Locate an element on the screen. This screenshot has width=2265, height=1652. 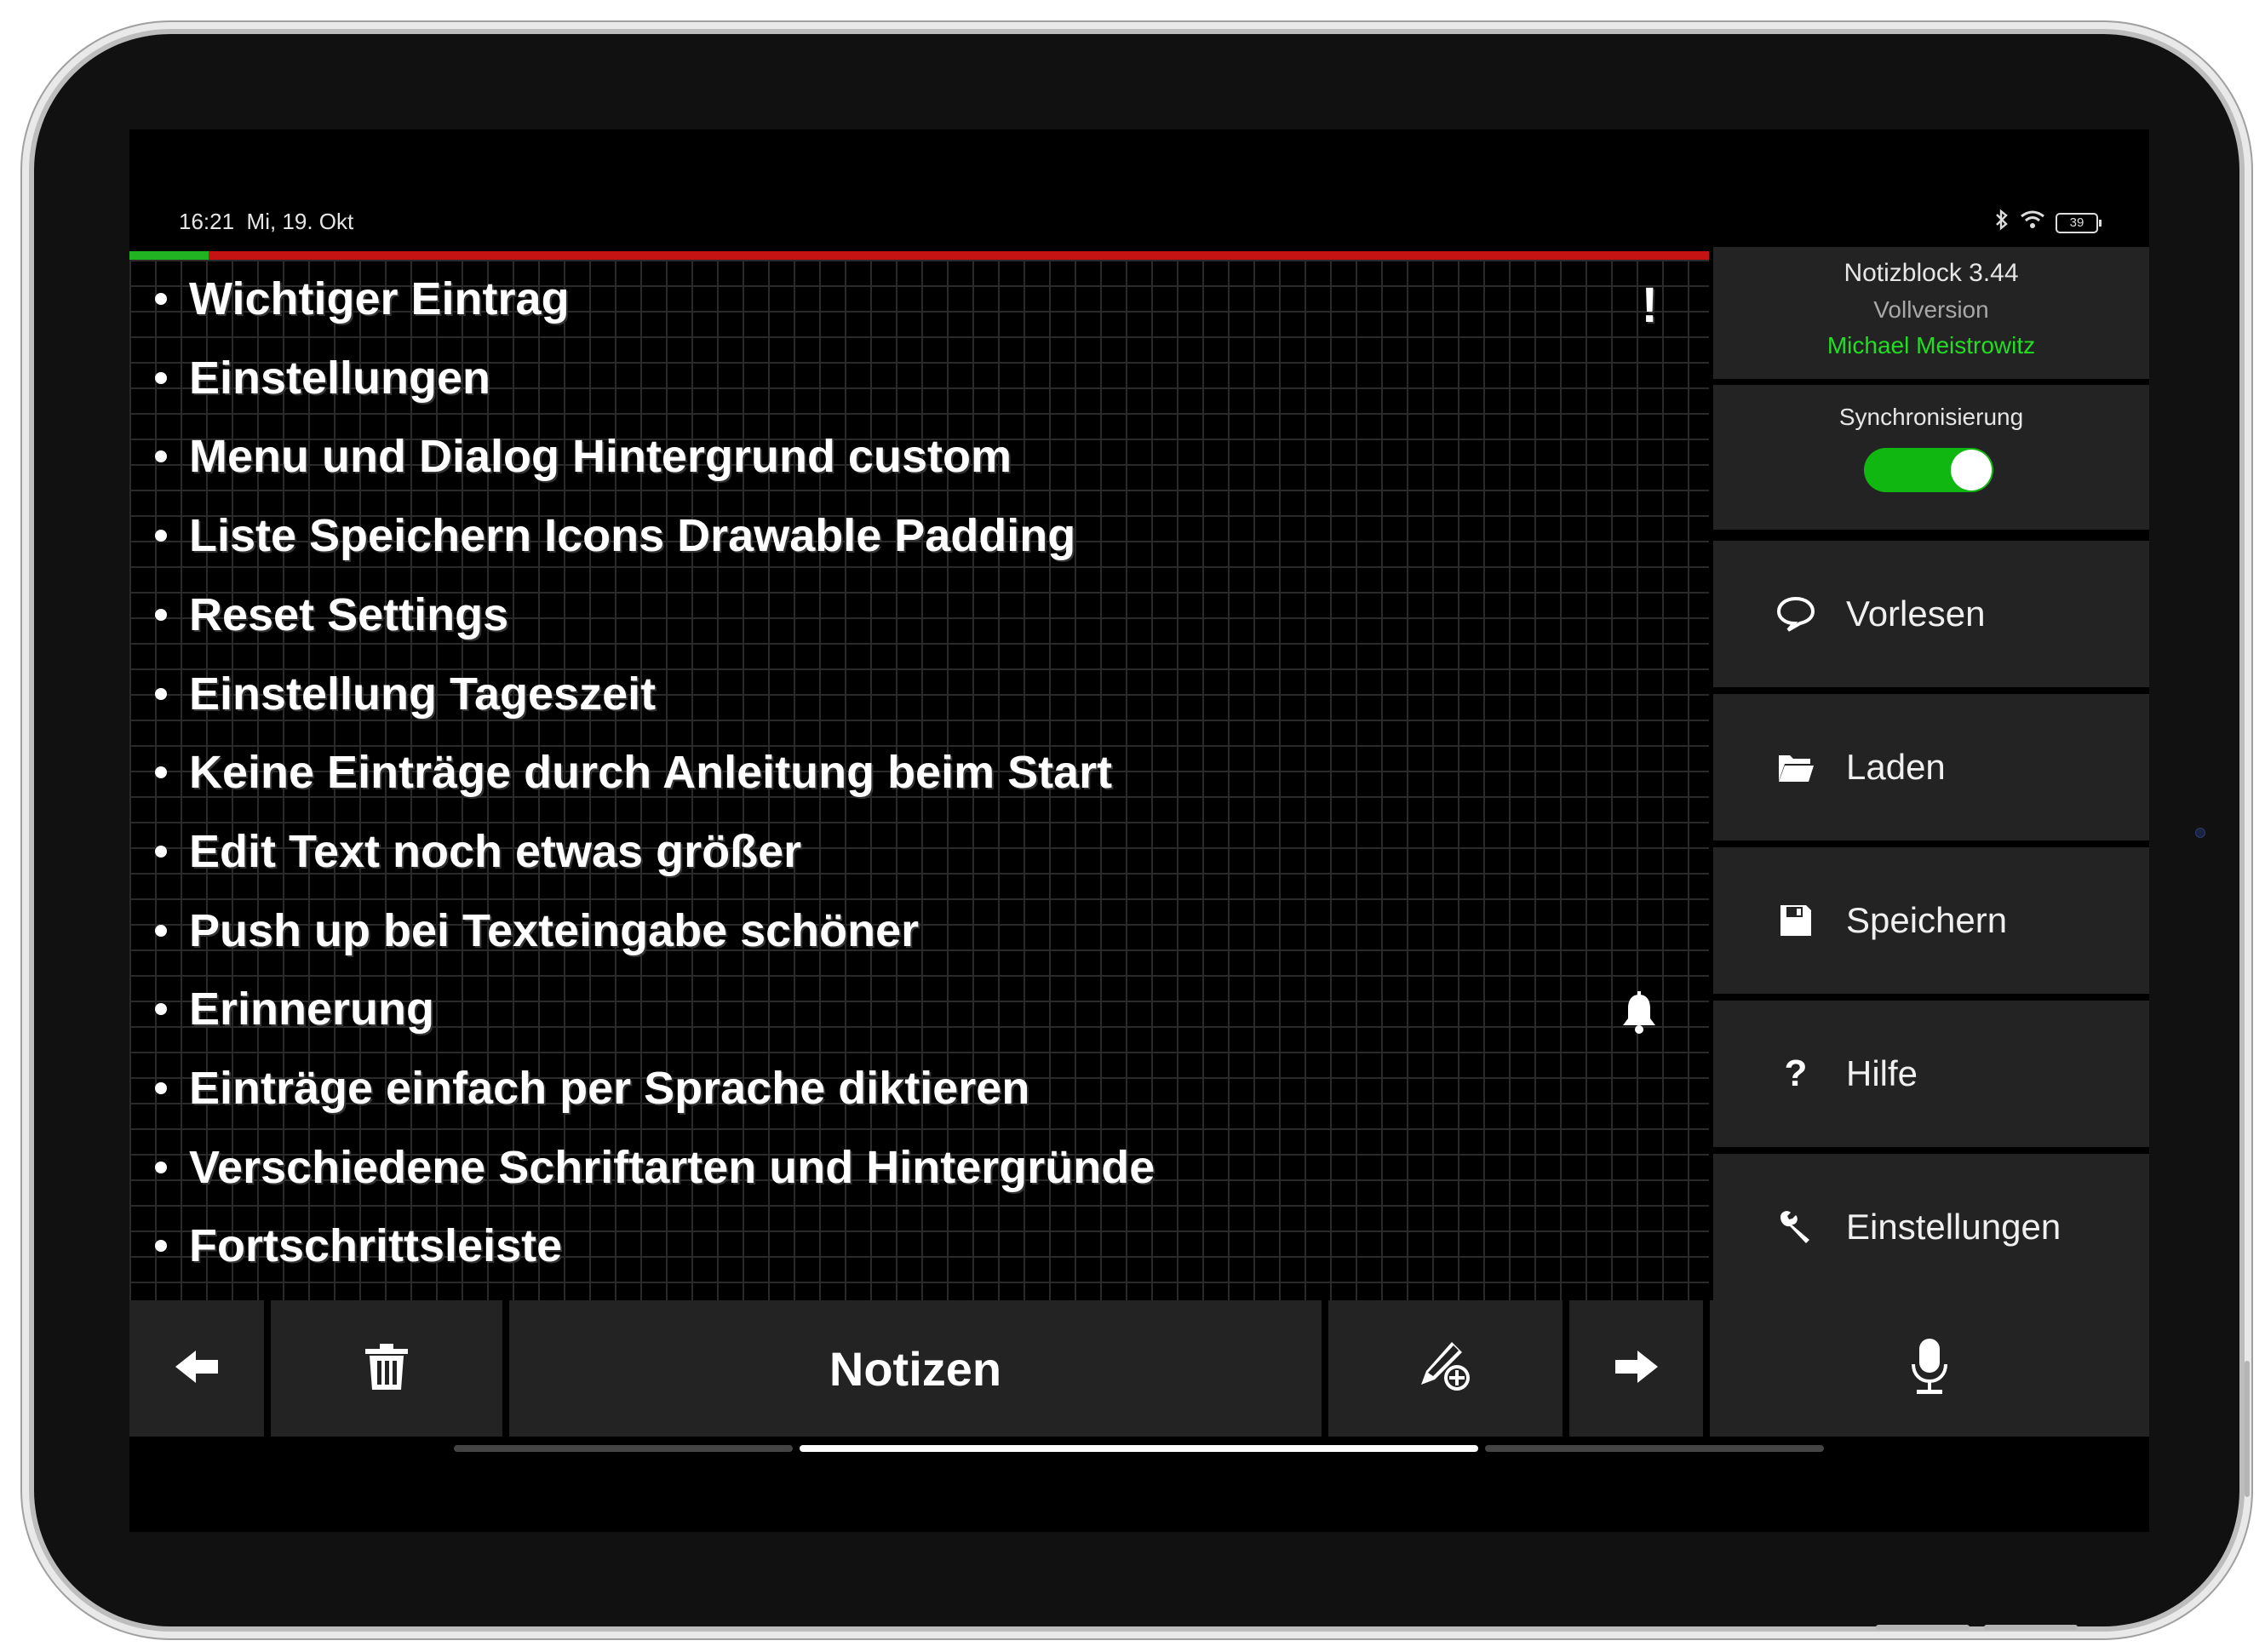
list-item: Push up bei Texteingabe schöner is located at coordinates (919, 931).